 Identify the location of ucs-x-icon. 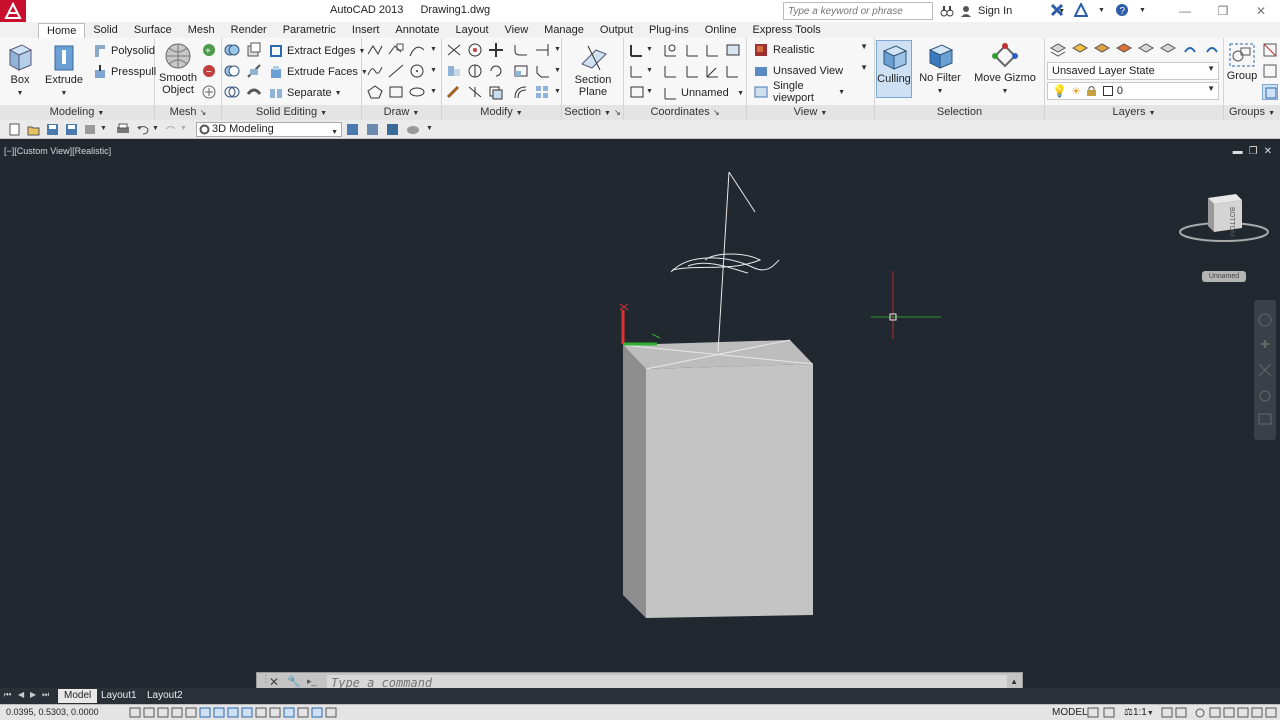
(693, 50).